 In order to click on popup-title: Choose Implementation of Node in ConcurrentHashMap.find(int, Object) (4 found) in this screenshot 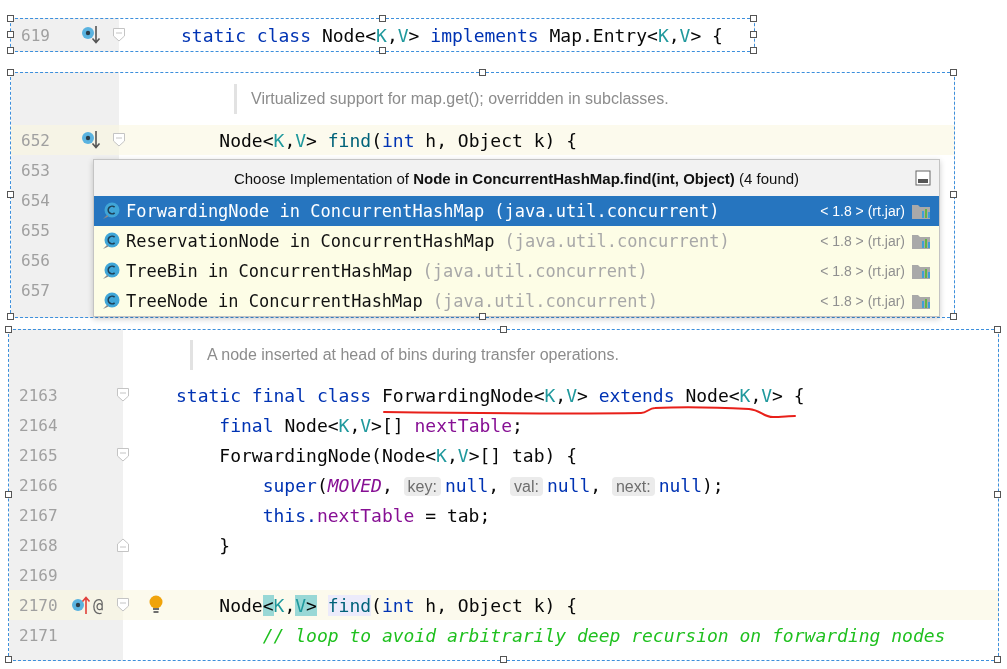, I will do `click(516, 178)`.